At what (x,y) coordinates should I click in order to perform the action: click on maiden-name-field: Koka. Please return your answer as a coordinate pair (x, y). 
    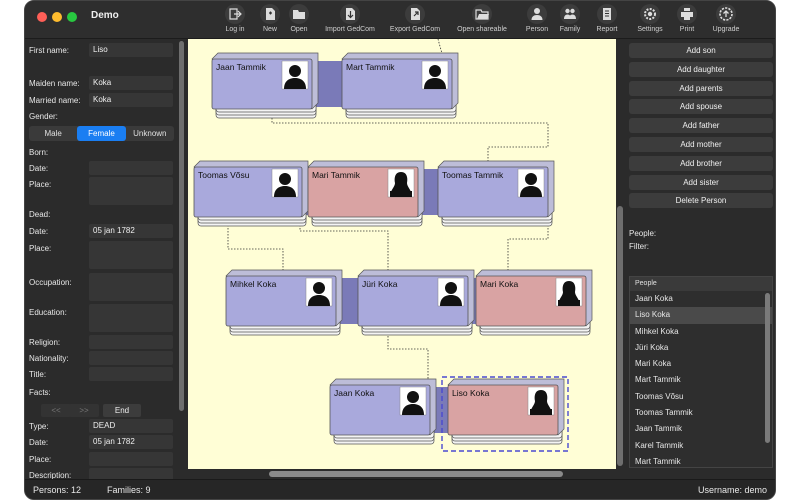
    Looking at the image, I should click on (131, 83).